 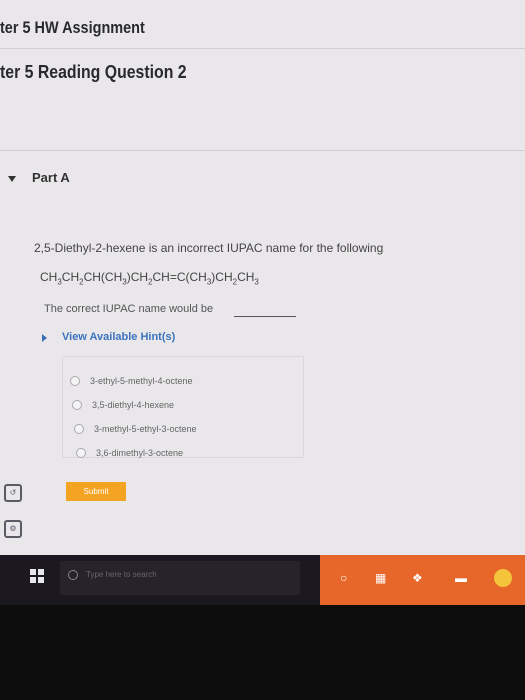 I want to click on assignment-title: ter 5 HW Assignment, so click(x=72, y=27).